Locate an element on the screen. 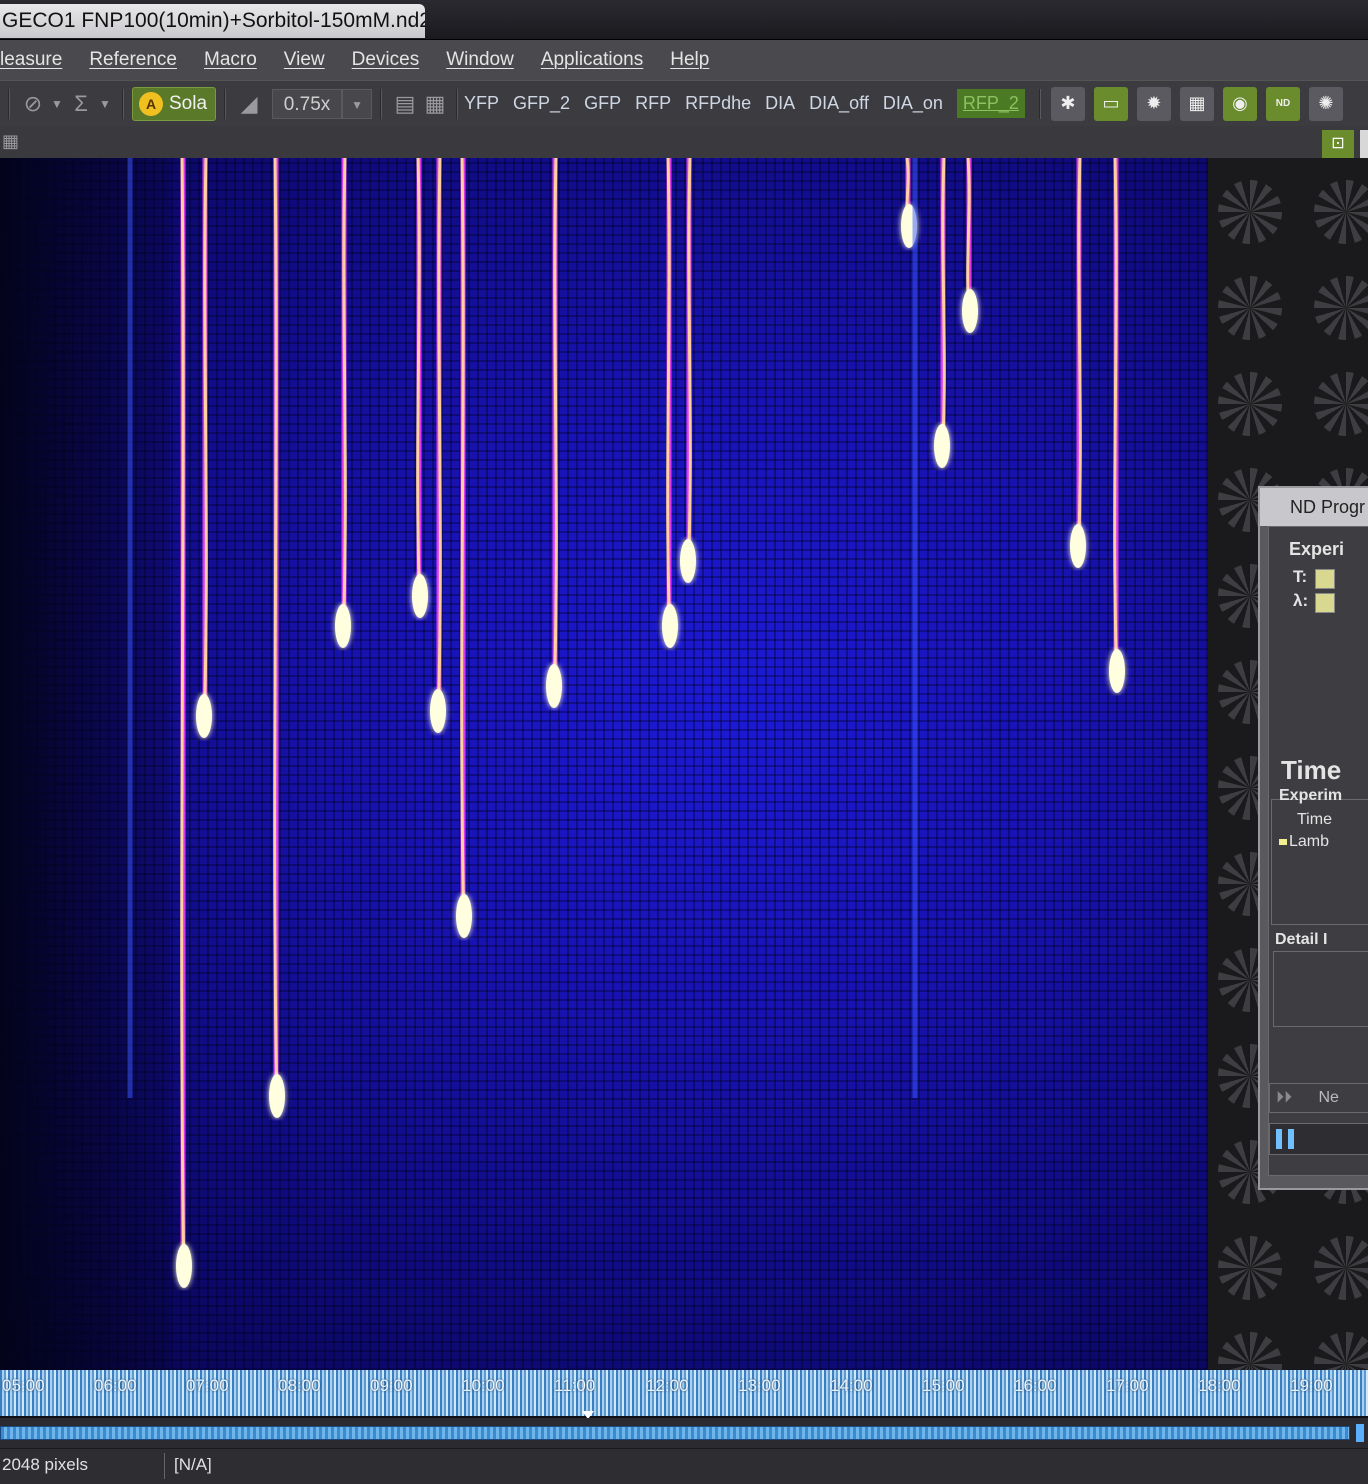  side-panel-toggle-icon is located at coordinates (1364, 144).